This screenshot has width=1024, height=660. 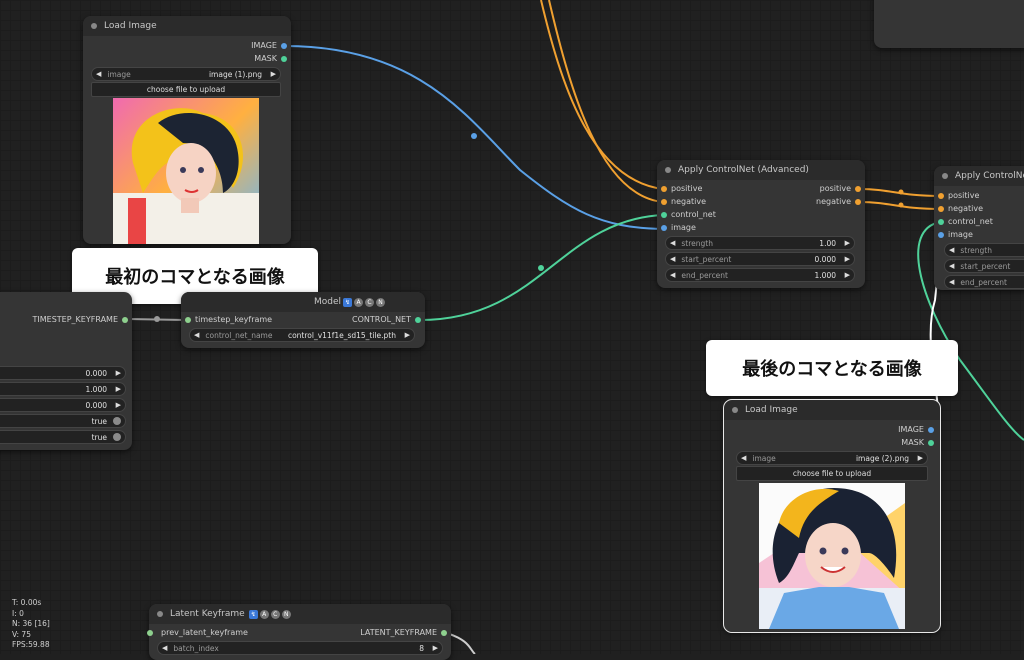 What do you see at coordinates (688, 201) in the screenshot?
I see `input-negative-label: negative` at bounding box center [688, 201].